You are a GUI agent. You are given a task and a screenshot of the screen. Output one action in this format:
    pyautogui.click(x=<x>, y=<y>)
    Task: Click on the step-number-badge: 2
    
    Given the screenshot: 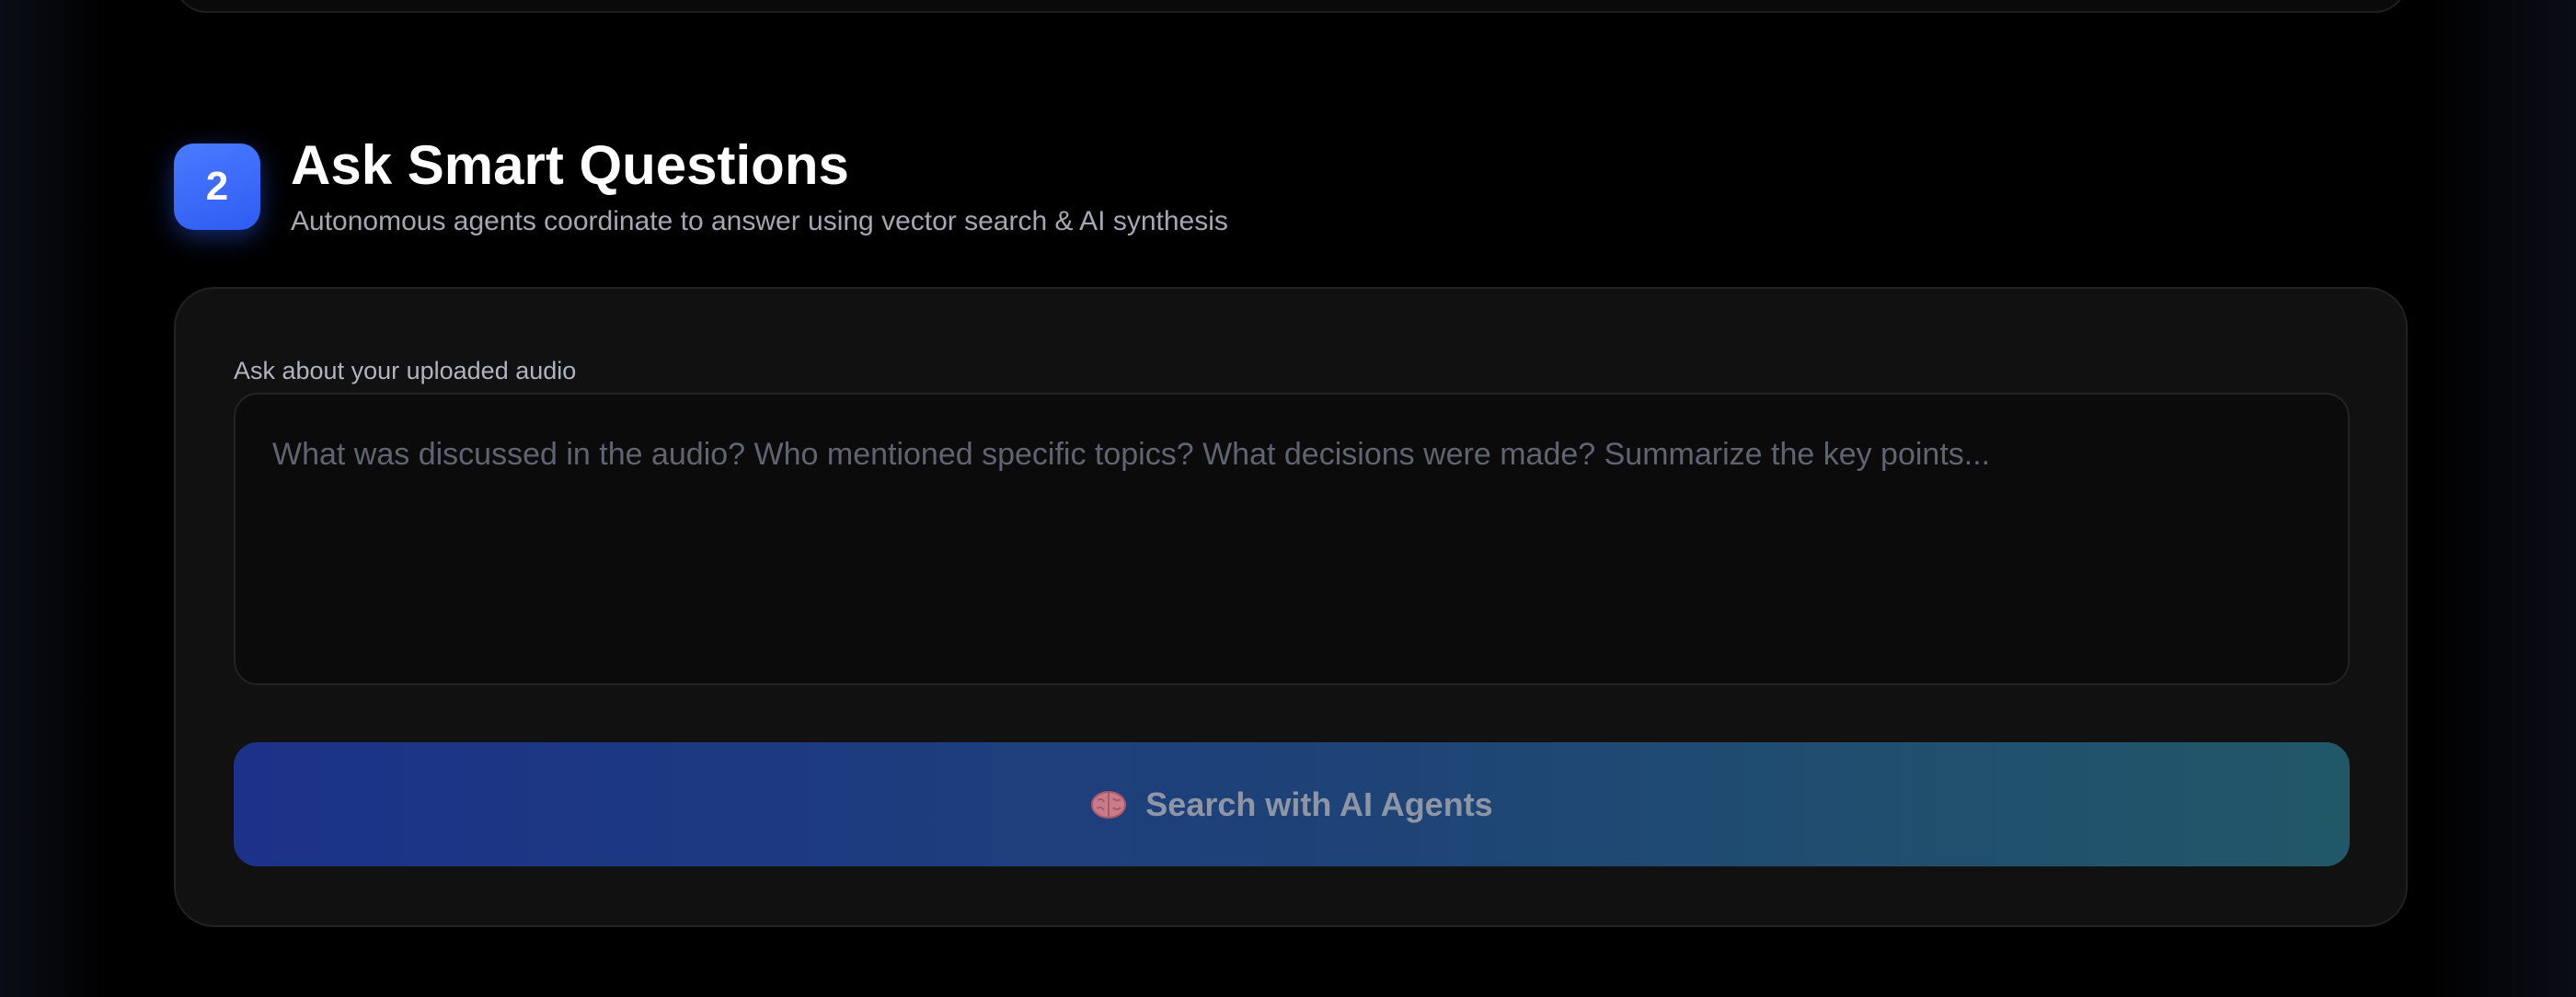 What is the action you would take?
    pyautogui.click(x=217, y=186)
    